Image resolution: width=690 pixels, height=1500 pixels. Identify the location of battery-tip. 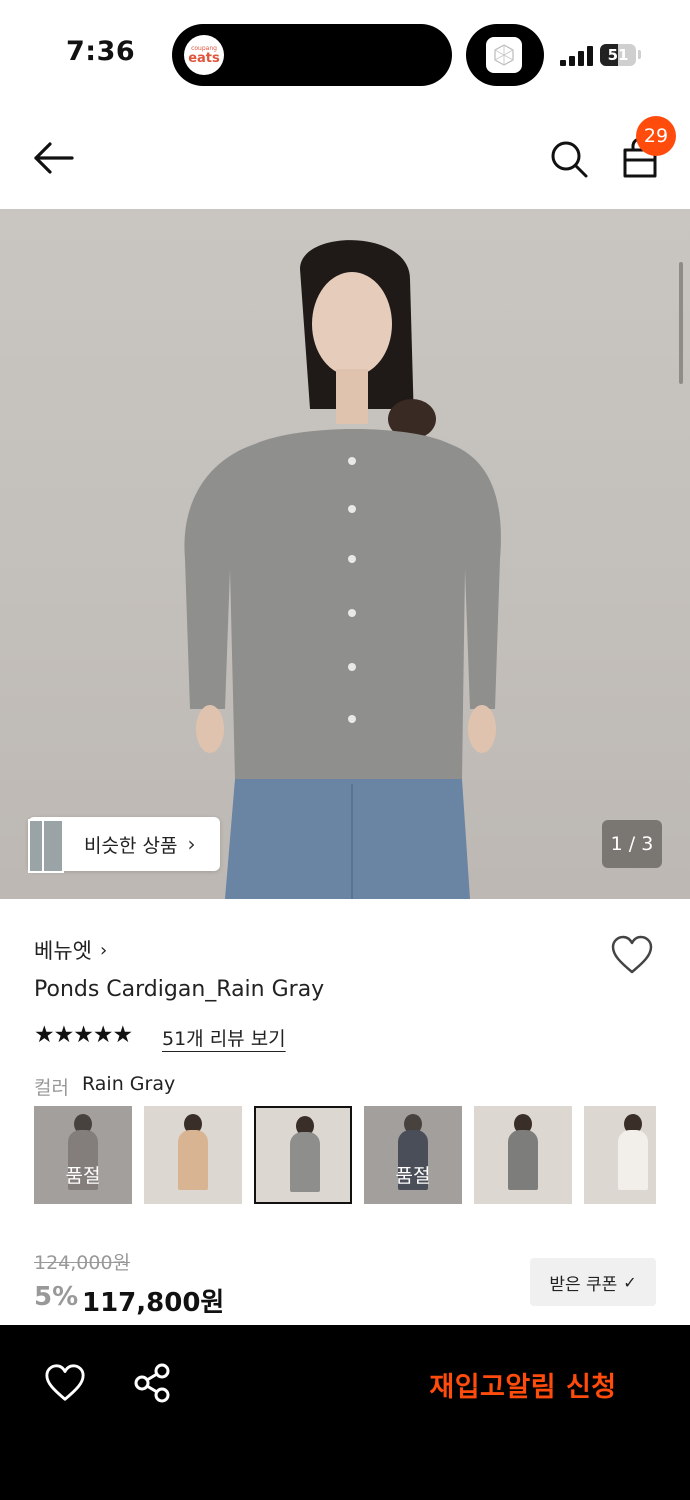
(639, 54).